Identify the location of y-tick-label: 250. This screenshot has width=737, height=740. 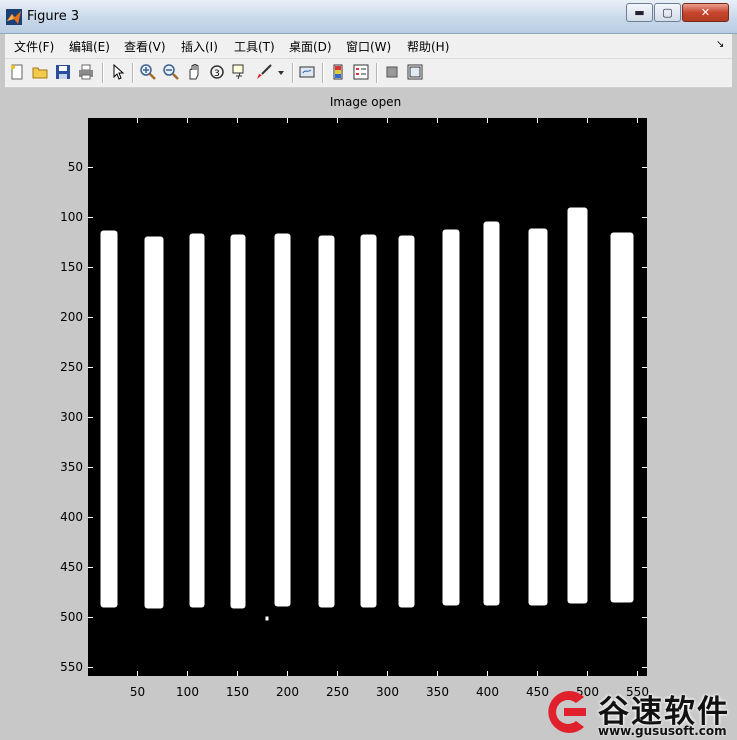
(71, 366).